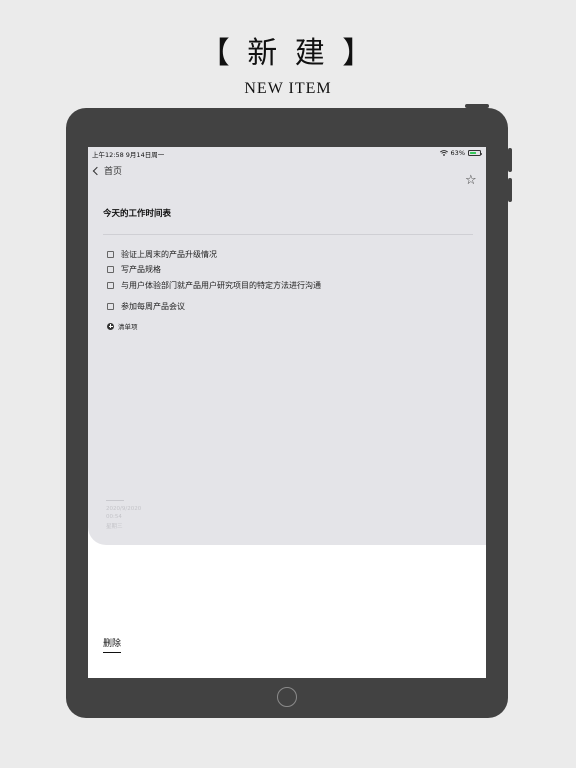  I want to click on back-label: 首页, so click(113, 172).